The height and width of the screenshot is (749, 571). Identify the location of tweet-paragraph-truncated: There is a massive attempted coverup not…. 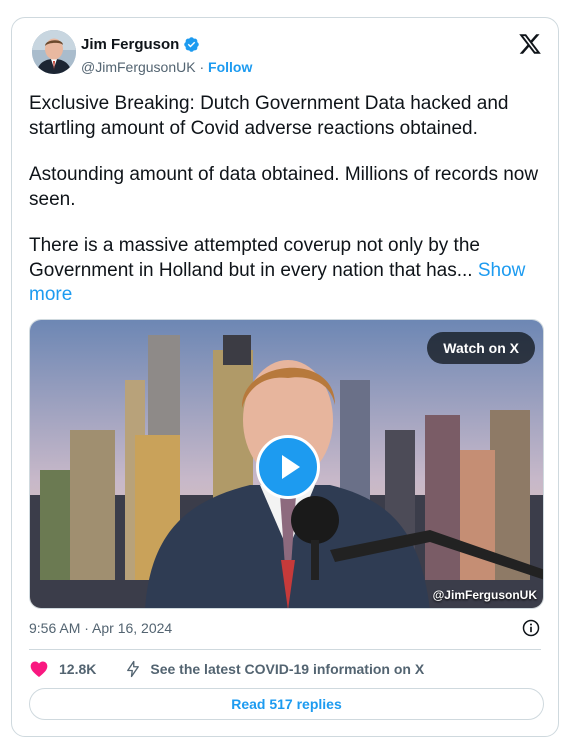
(289, 271).